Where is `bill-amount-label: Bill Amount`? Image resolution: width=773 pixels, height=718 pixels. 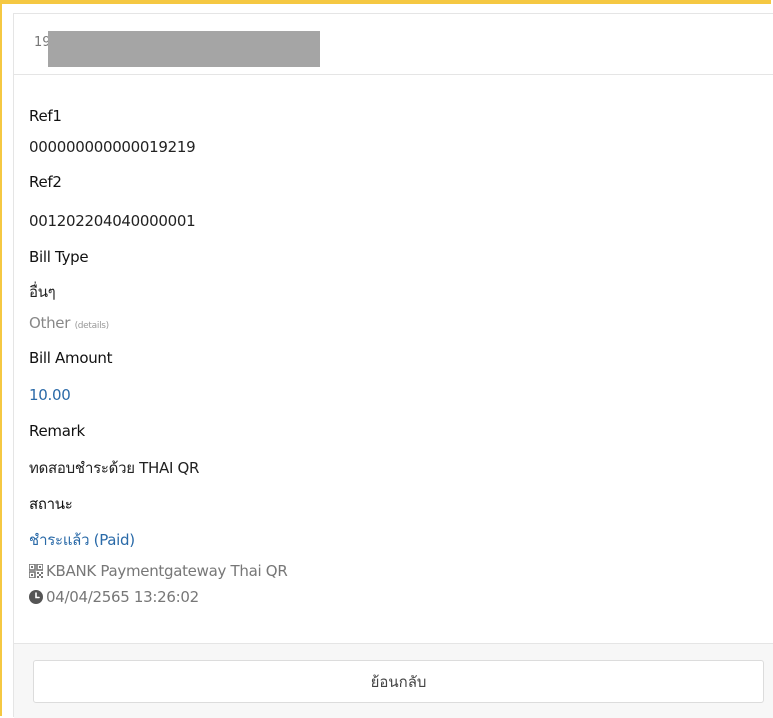 bill-amount-label: Bill Amount is located at coordinates (71, 358).